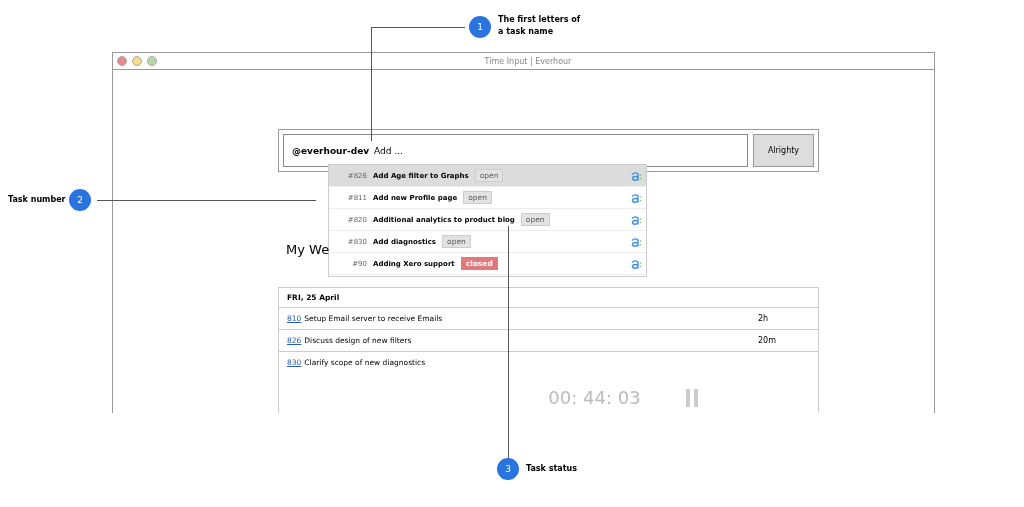  I want to click on window-title: Time Input | Everhour, so click(528, 61).